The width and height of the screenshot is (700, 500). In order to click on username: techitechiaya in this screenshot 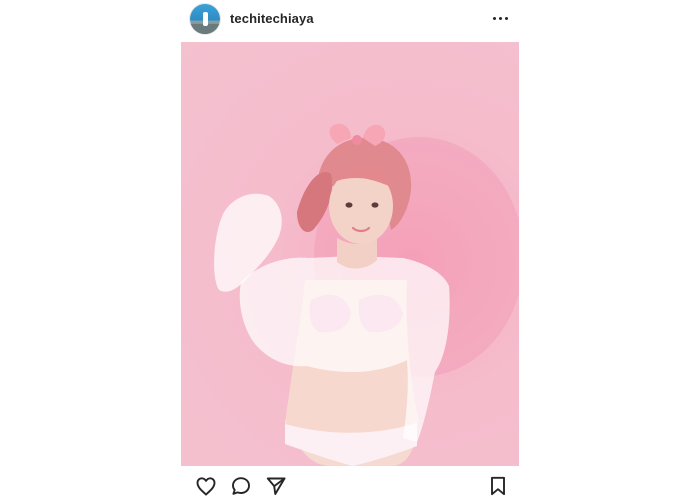, I will do `click(272, 18)`.